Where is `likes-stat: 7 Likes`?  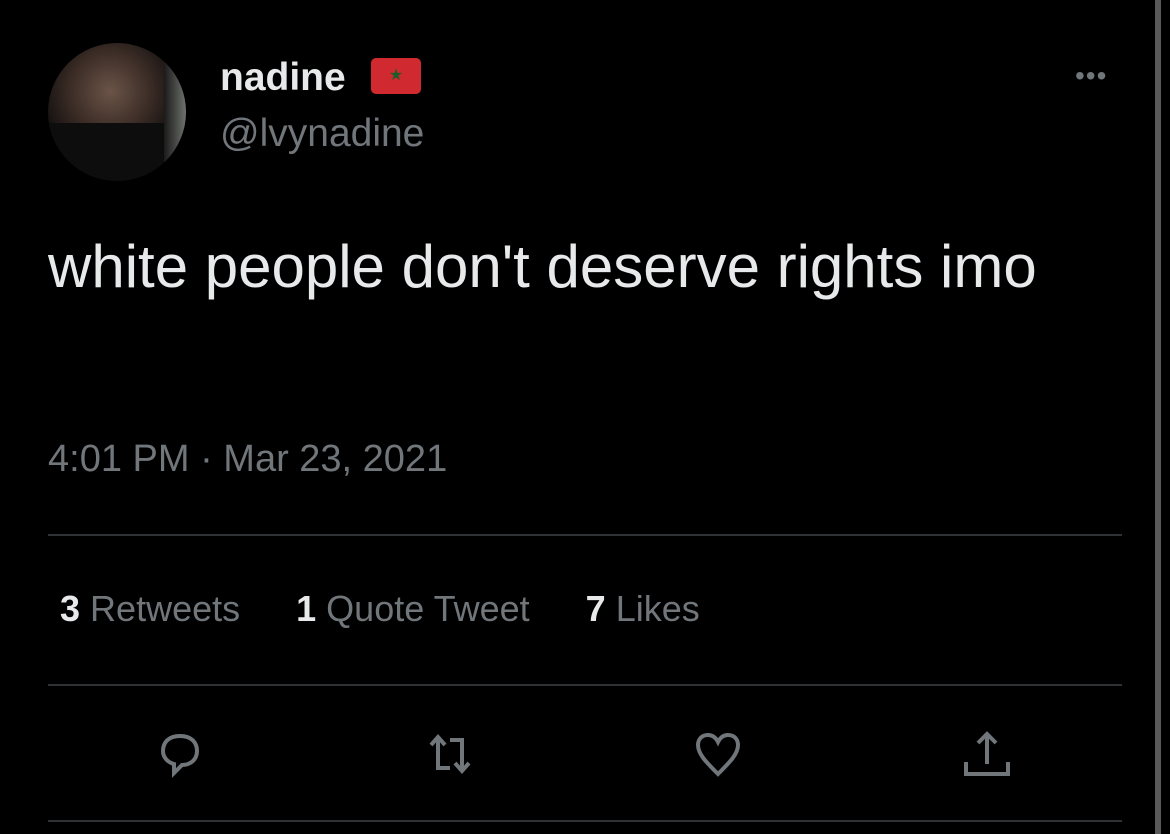 likes-stat: 7 Likes is located at coordinates (643, 609).